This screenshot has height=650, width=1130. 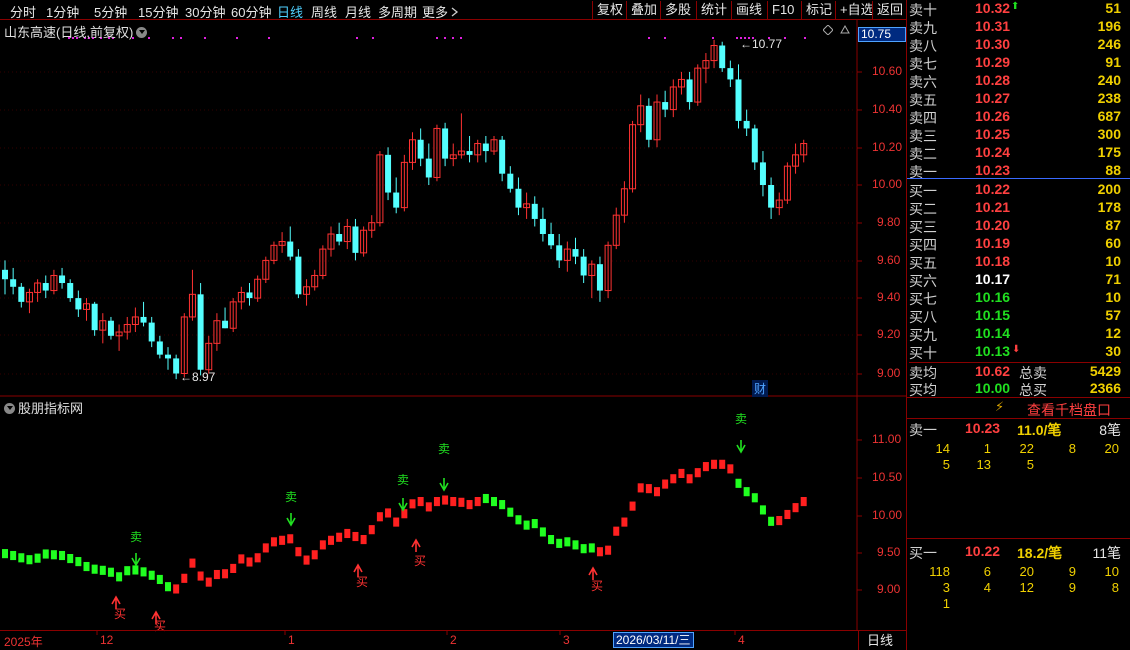 What do you see at coordinates (1015, 117) in the screenshot?
I see `ask-level-row: 卖四 10.26 687` at bounding box center [1015, 117].